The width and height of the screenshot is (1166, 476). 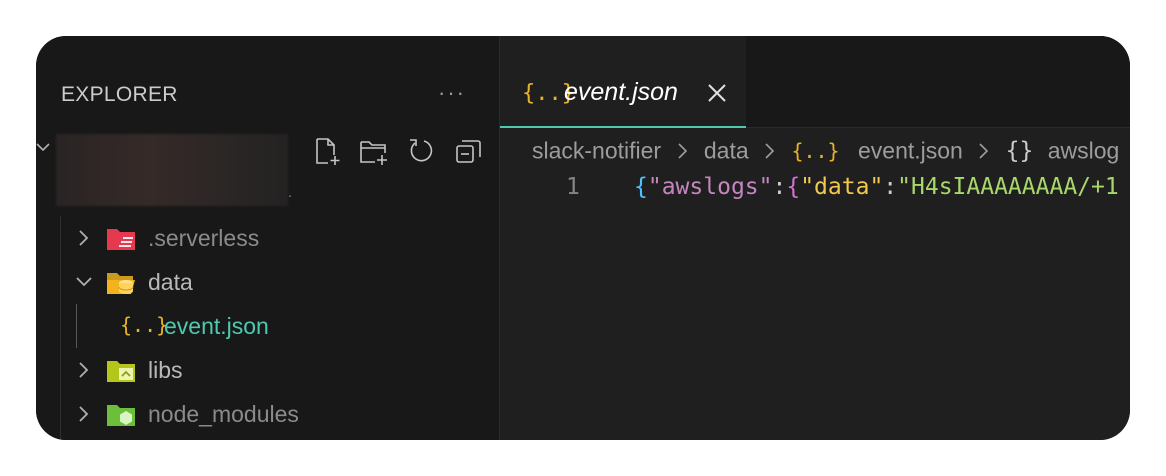 What do you see at coordinates (267, 283) in the screenshot?
I see `tree-item-data: data` at bounding box center [267, 283].